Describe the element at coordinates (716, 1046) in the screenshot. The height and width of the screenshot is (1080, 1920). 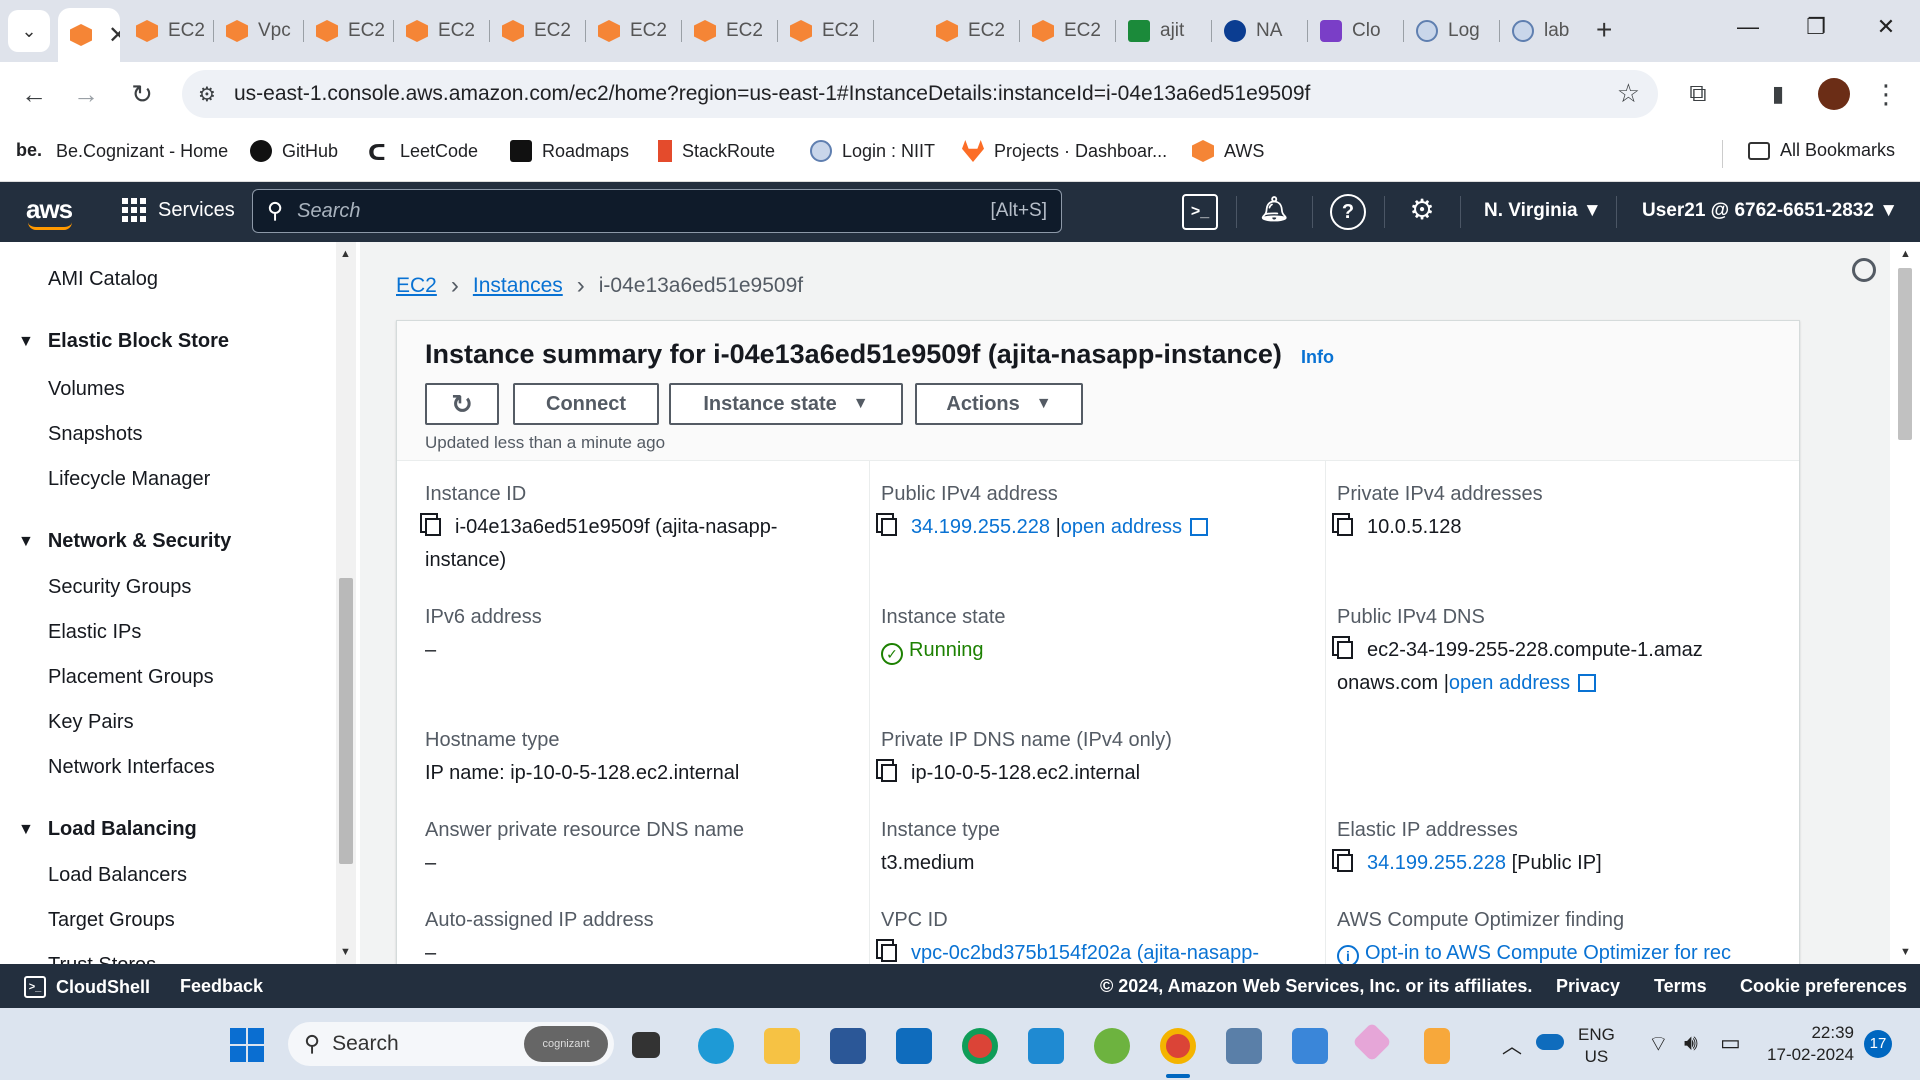
I see `edge-icon` at that location.